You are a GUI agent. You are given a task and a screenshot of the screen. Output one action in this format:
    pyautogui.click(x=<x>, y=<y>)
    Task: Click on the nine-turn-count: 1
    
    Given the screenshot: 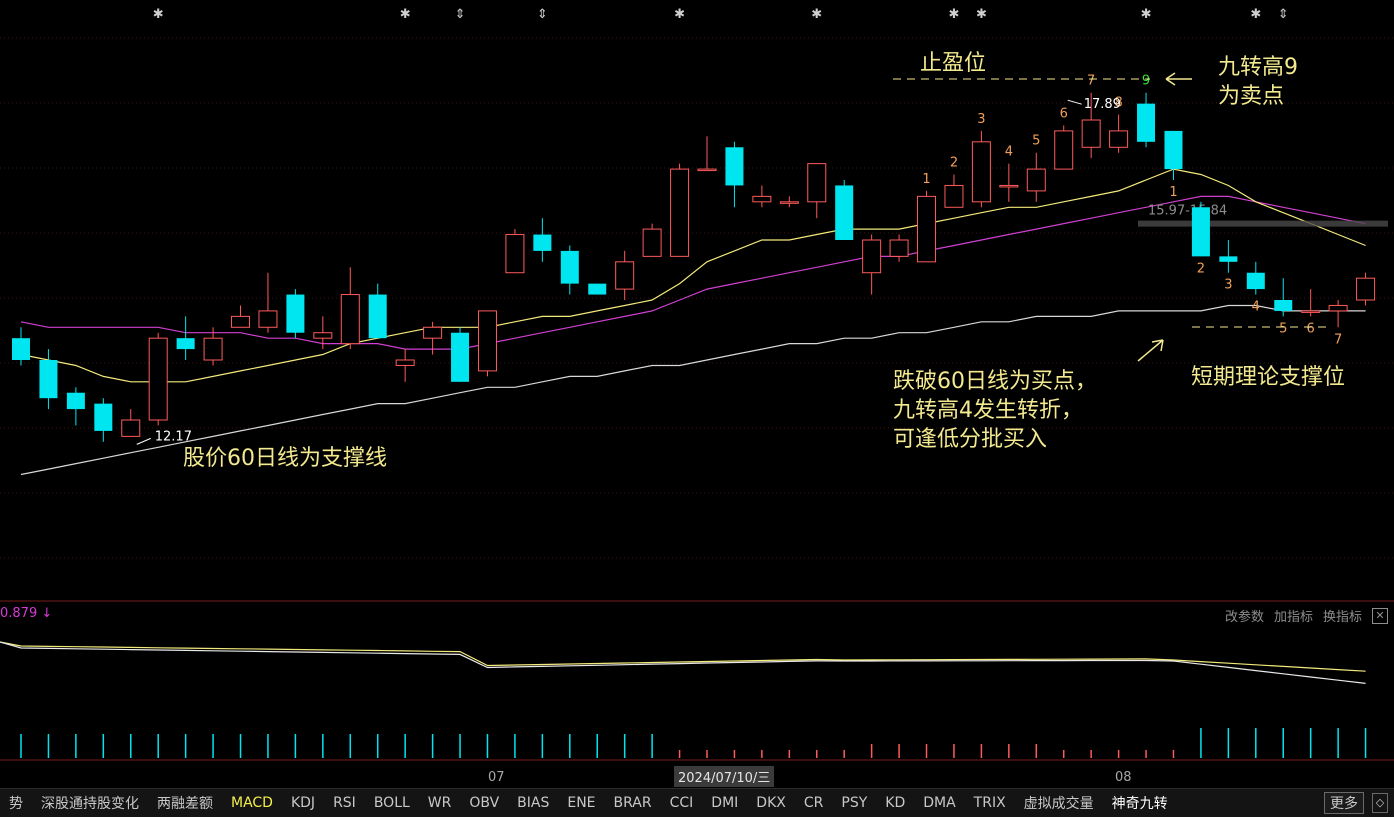 What is the action you would take?
    pyautogui.click(x=926, y=179)
    